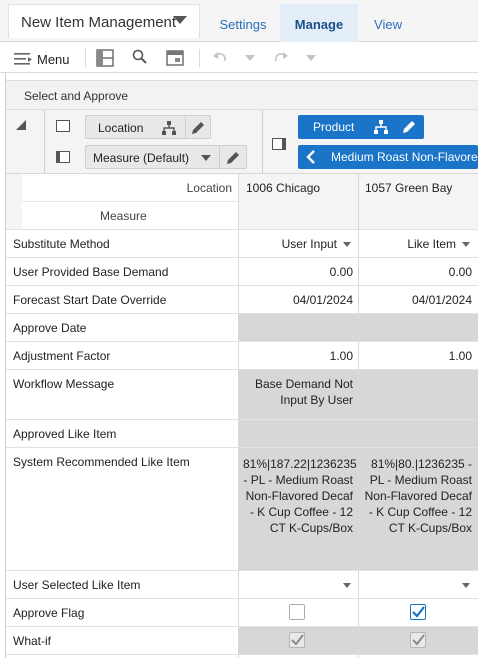  What do you see at coordinates (23, 59) in the screenshot?
I see `hamburger-icon` at bounding box center [23, 59].